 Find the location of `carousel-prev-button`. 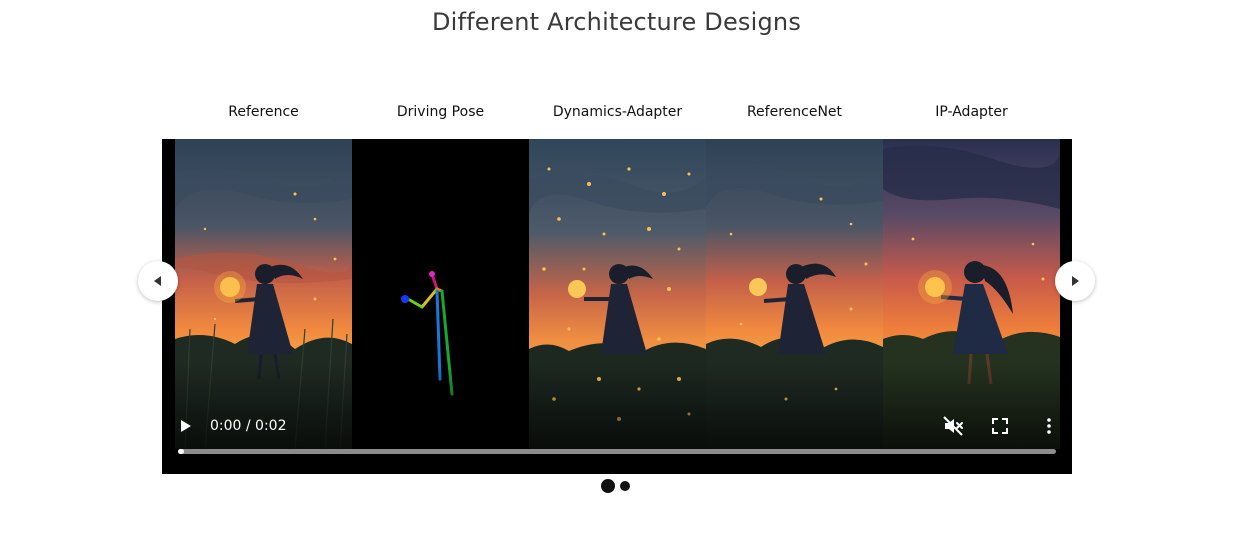

carousel-prev-button is located at coordinates (158, 281).